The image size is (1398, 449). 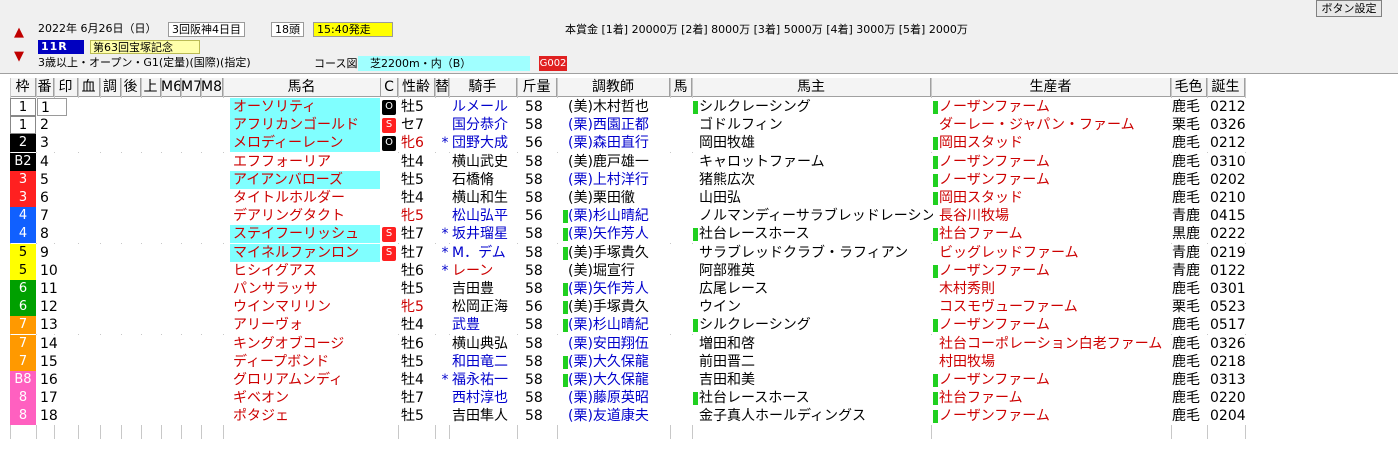 What do you see at coordinates (534, 125) in the screenshot?
I see `weight: 58` at bounding box center [534, 125].